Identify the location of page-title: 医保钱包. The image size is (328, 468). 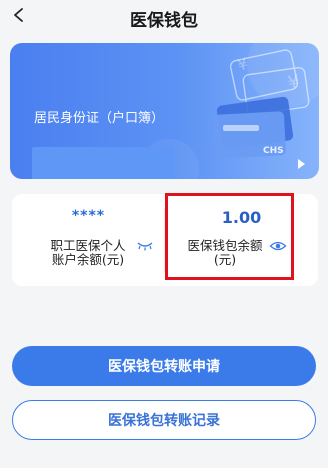
(164, 21).